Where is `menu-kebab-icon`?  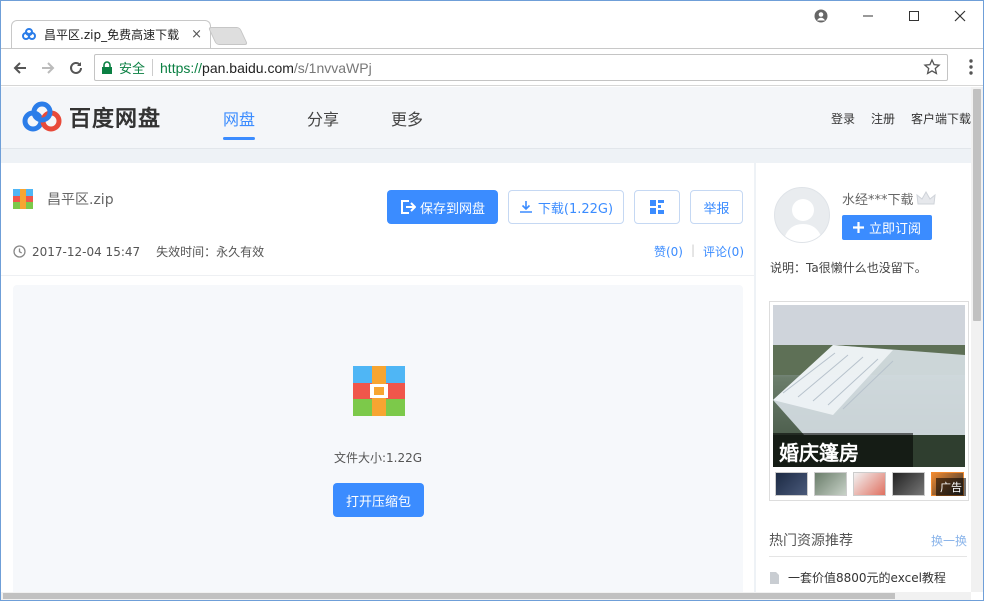 menu-kebab-icon is located at coordinates (971, 69).